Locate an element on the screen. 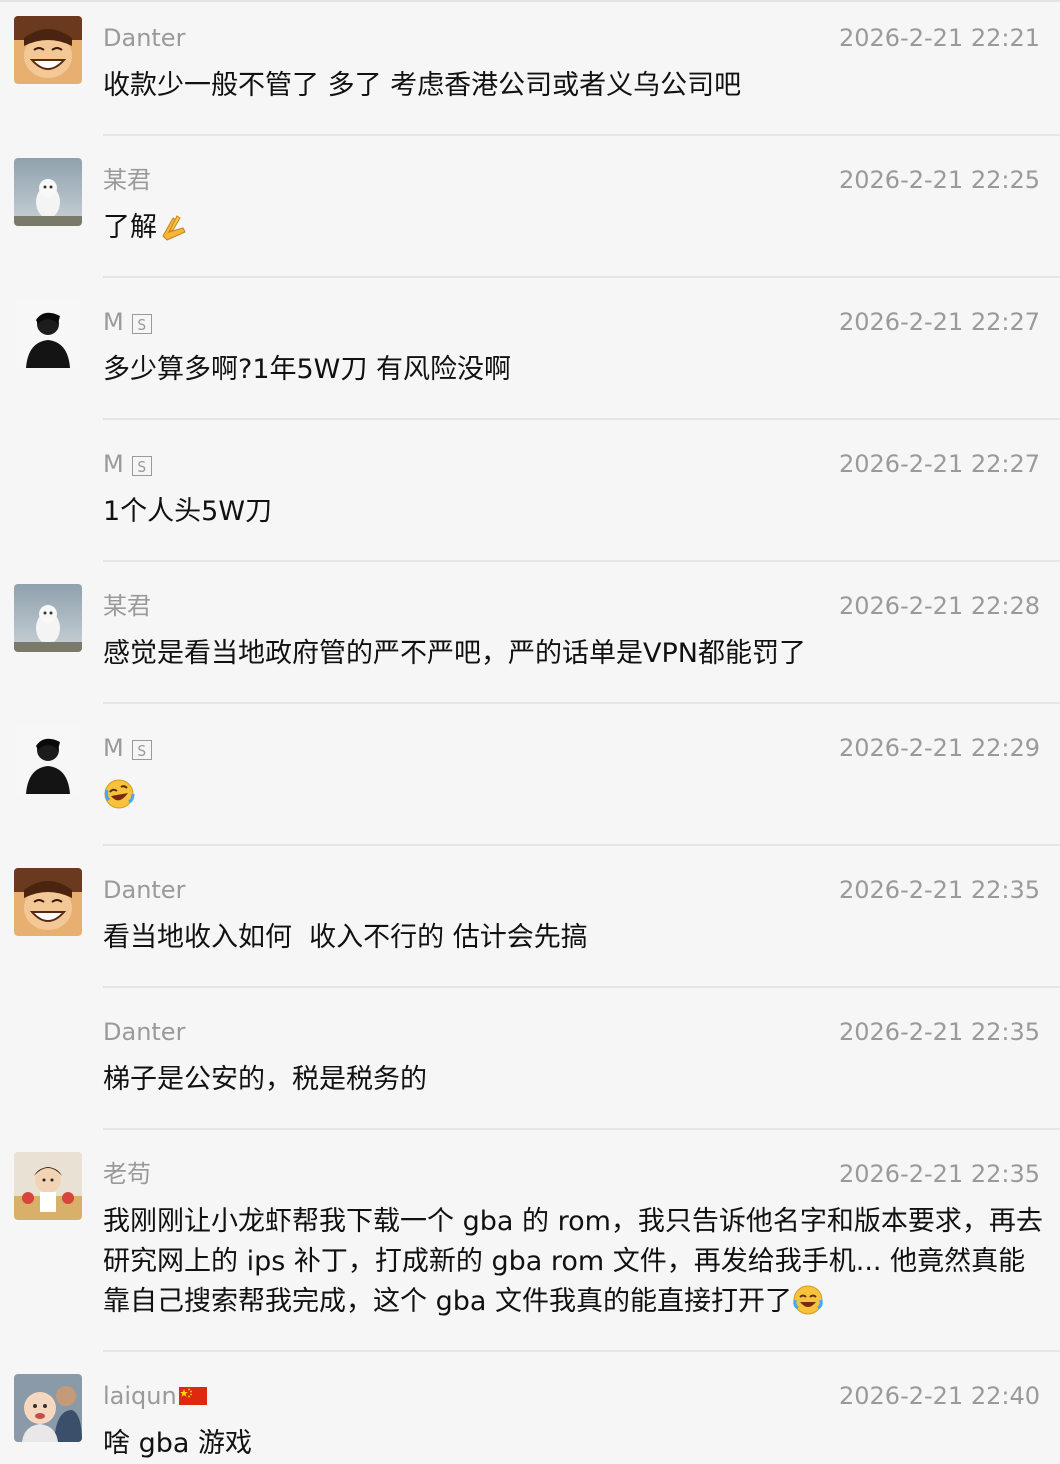 This screenshot has width=1060, height=1464. timestamp: 2026-2-21 22:28 is located at coordinates (939, 606).